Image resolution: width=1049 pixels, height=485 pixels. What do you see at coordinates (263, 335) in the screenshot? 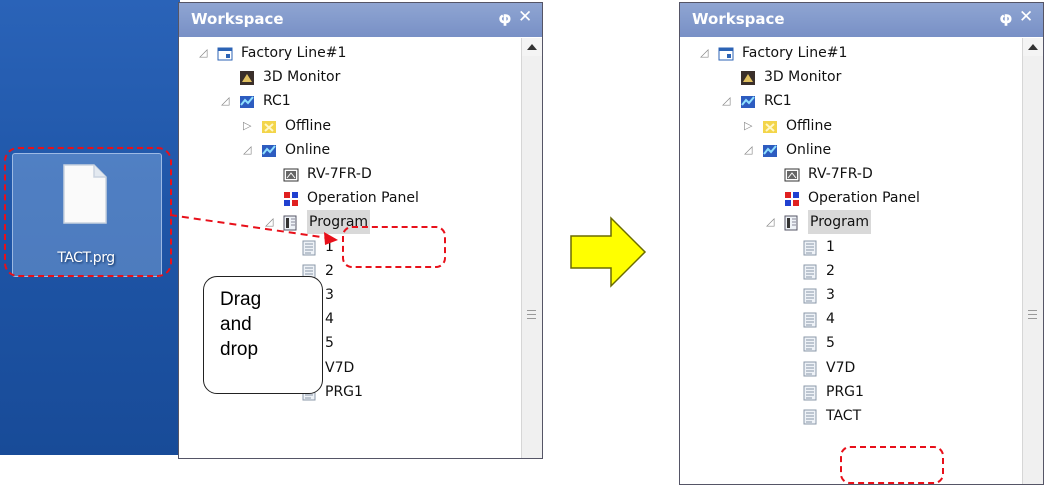
I see `drag-and-drop-callout: Drag and drop` at bounding box center [263, 335].